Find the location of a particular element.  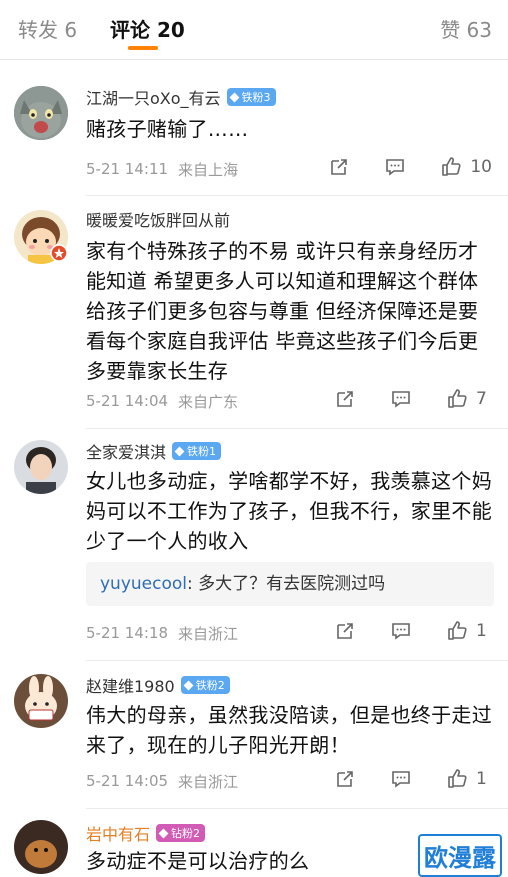

username: 全家爱淇淇 is located at coordinates (126, 451).